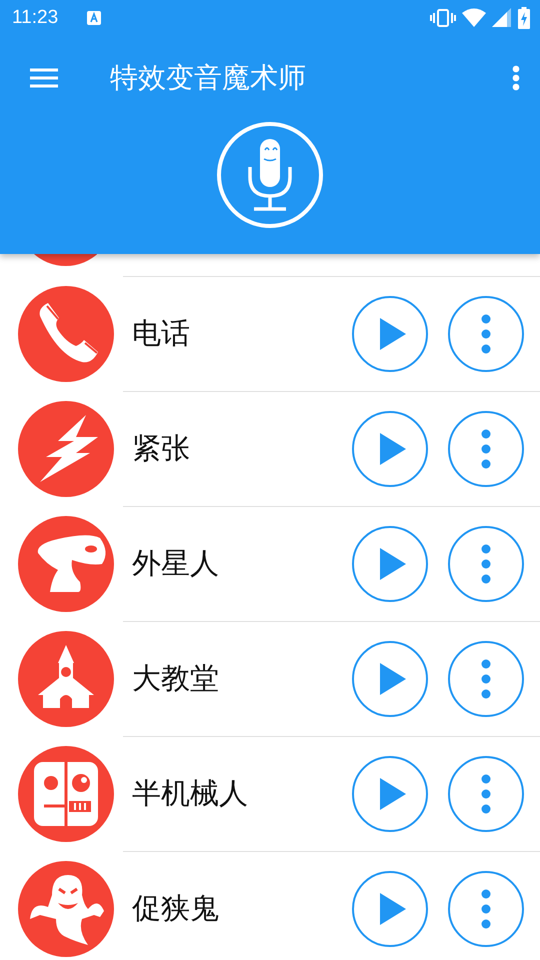 Image resolution: width=540 pixels, height=960 pixels. What do you see at coordinates (208, 78) in the screenshot?
I see `app-title: 特效变音魔术师` at bounding box center [208, 78].